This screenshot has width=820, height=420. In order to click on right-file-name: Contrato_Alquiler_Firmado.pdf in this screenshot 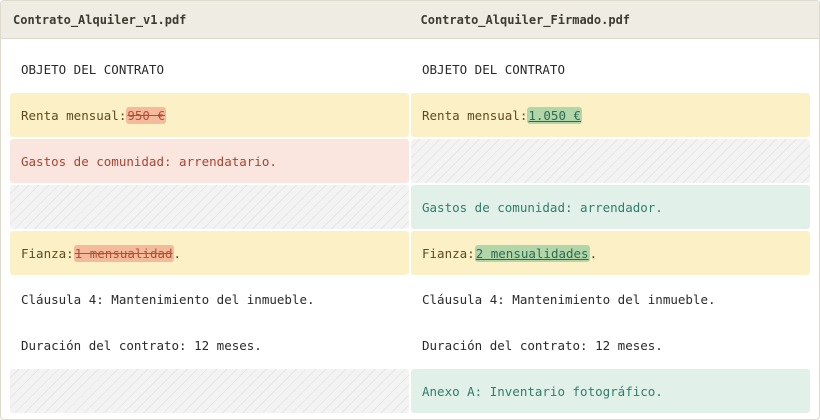, I will do `click(525, 19)`.